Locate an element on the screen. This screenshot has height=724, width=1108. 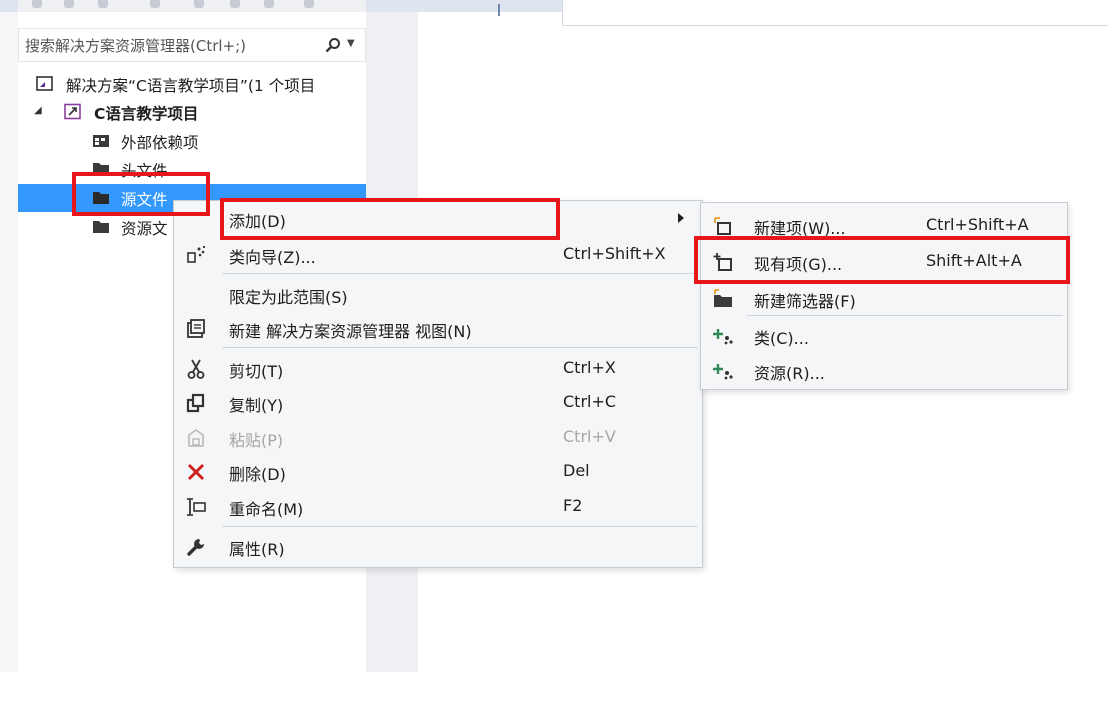
menu-item-label: 复制(Y) is located at coordinates (256, 405).